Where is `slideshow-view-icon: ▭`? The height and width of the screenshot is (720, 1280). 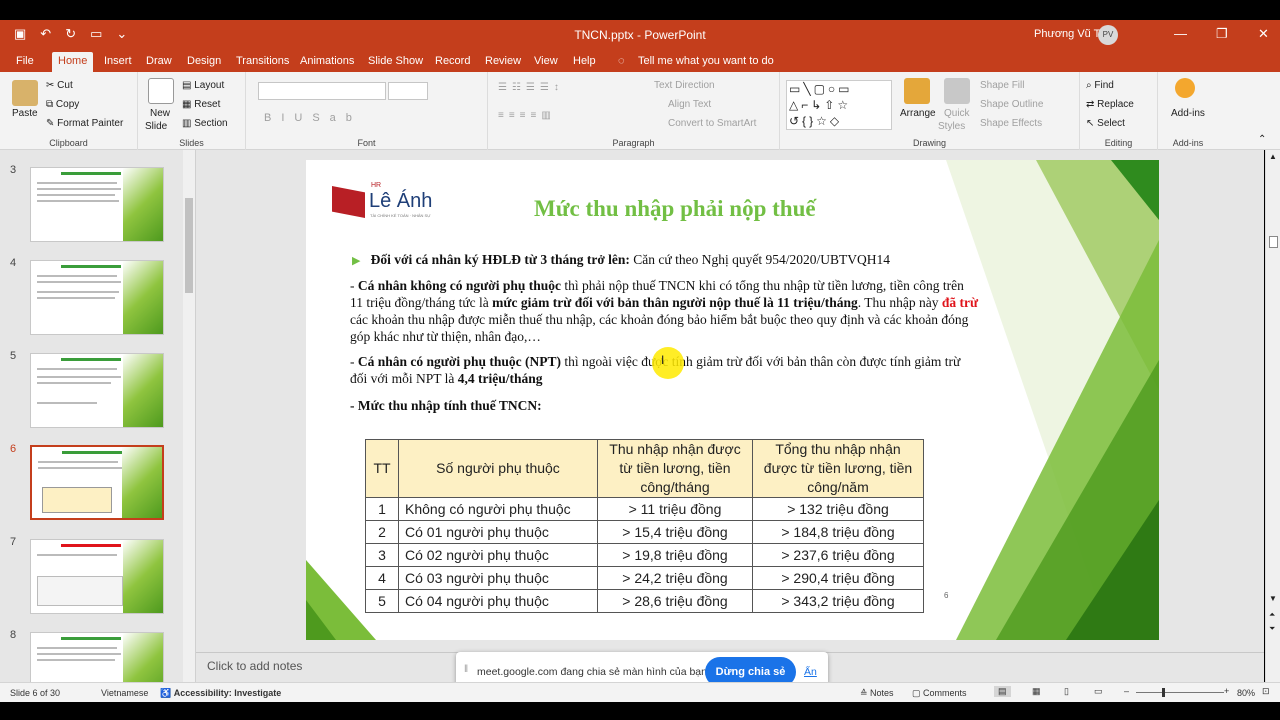 slideshow-view-icon: ▭ is located at coordinates (1098, 691).